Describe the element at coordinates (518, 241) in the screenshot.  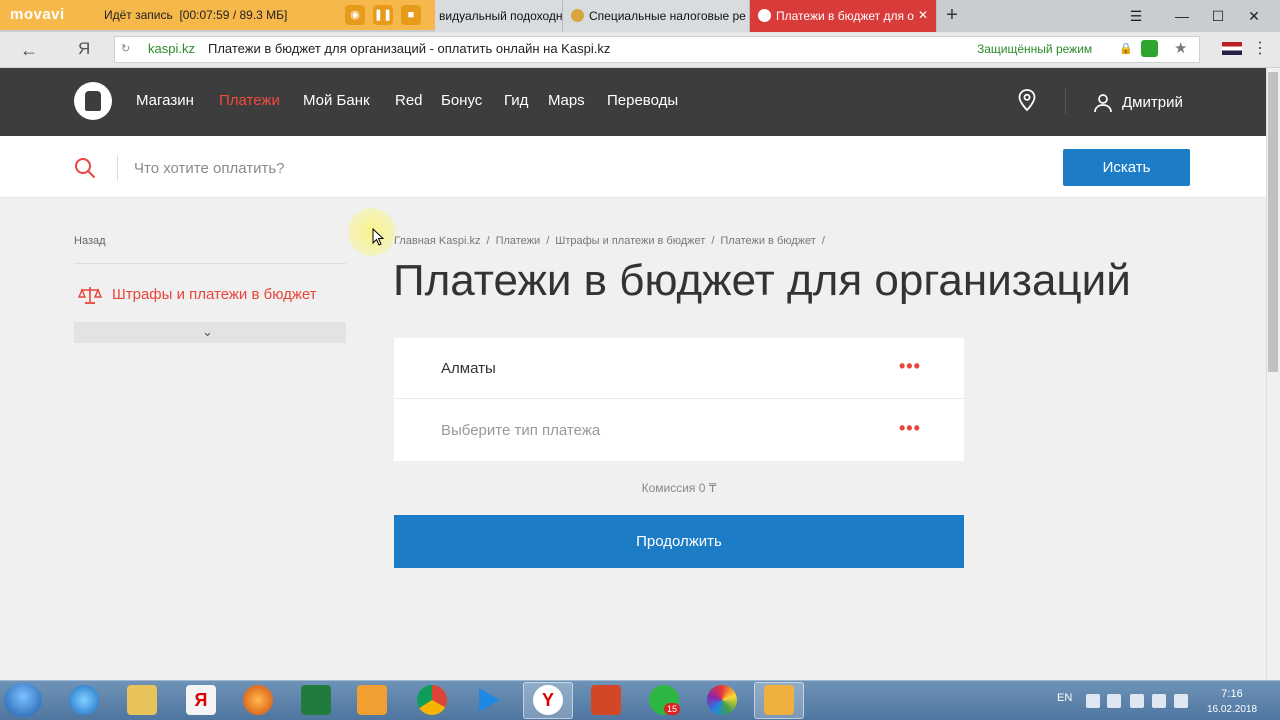
I see `breadcrumb-payments: Платежи` at that location.